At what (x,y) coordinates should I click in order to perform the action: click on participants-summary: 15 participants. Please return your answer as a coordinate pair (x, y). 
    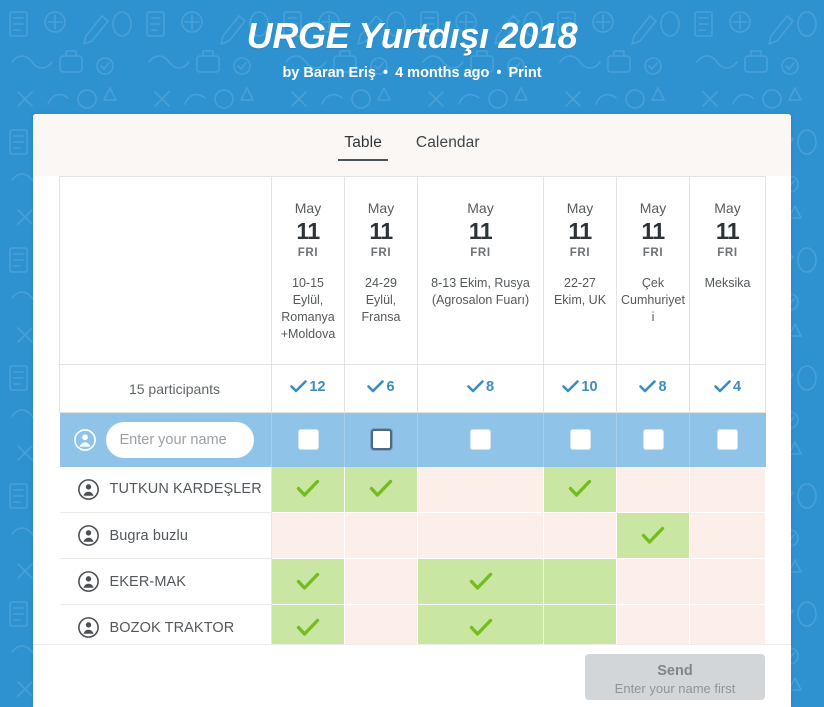
    Looking at the image, I should click on (165, 388).